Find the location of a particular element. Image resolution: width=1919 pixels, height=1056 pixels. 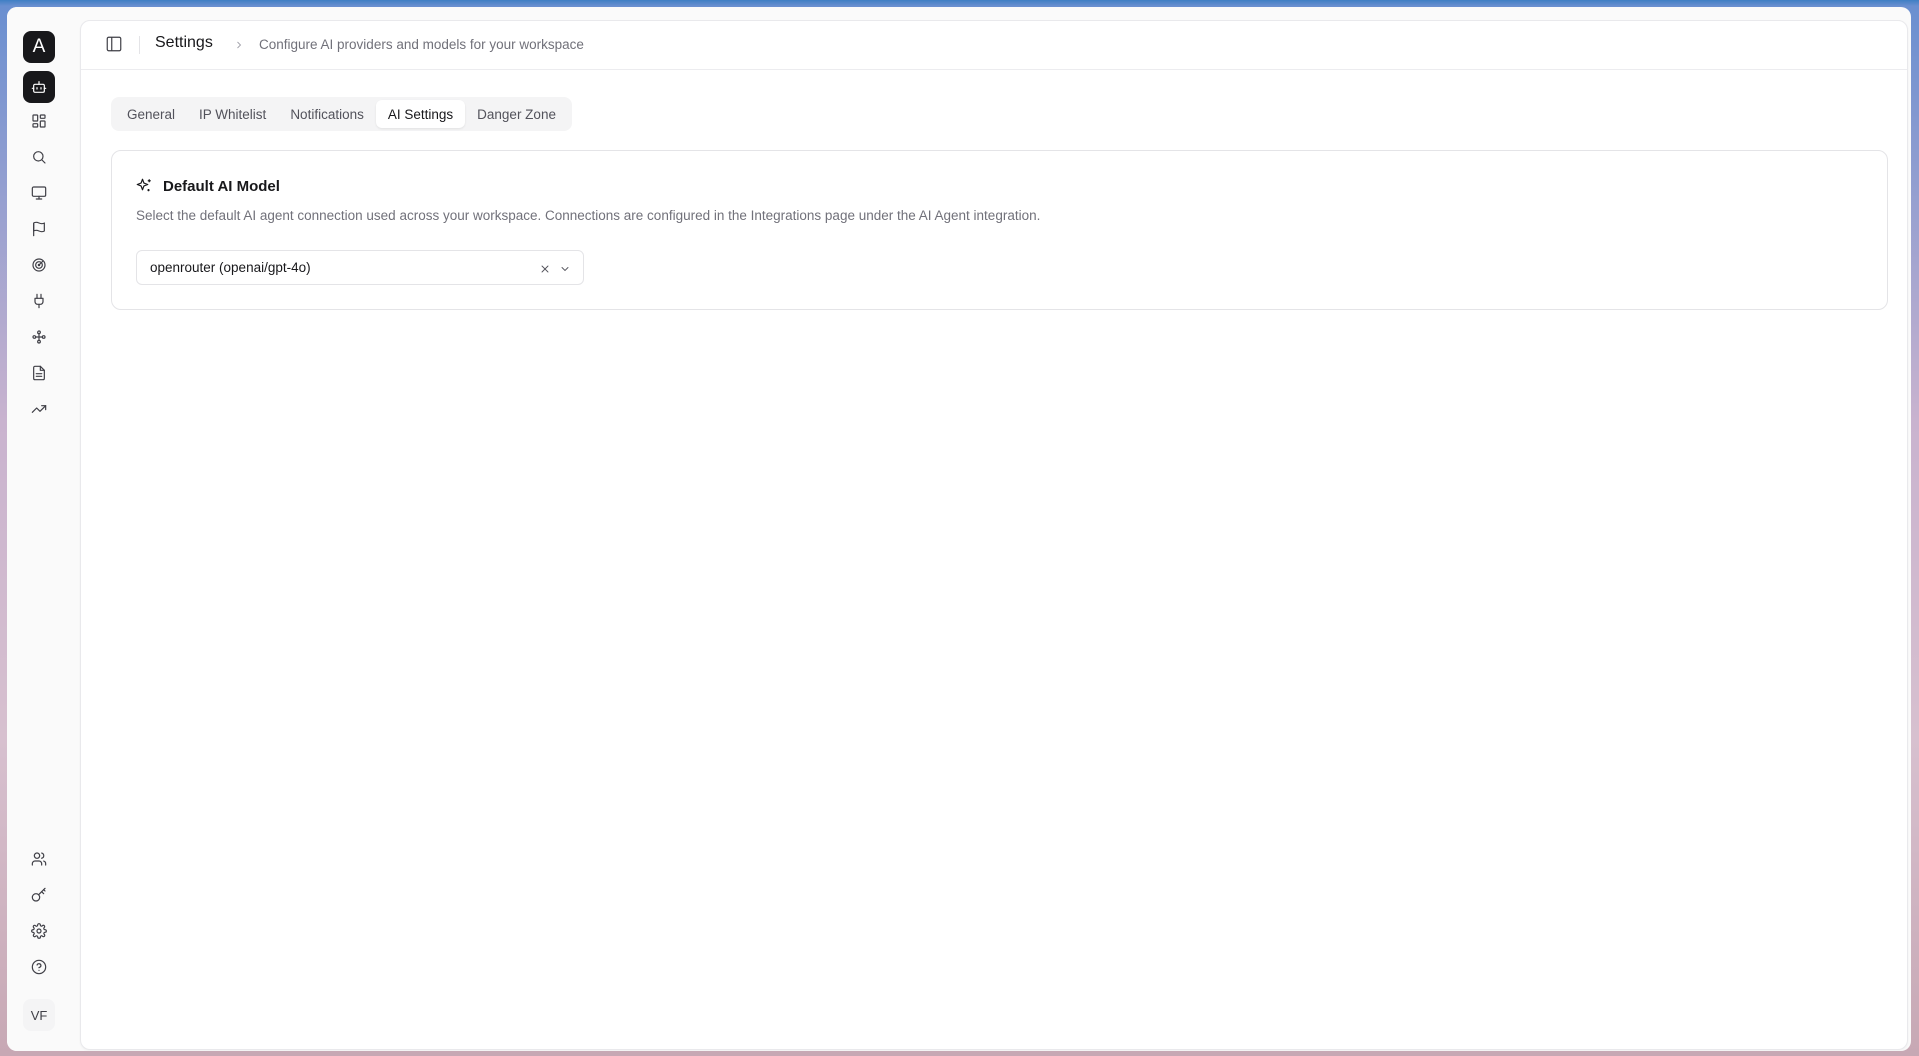

sidebar-item-monitor is located at coordinates (39, 193).